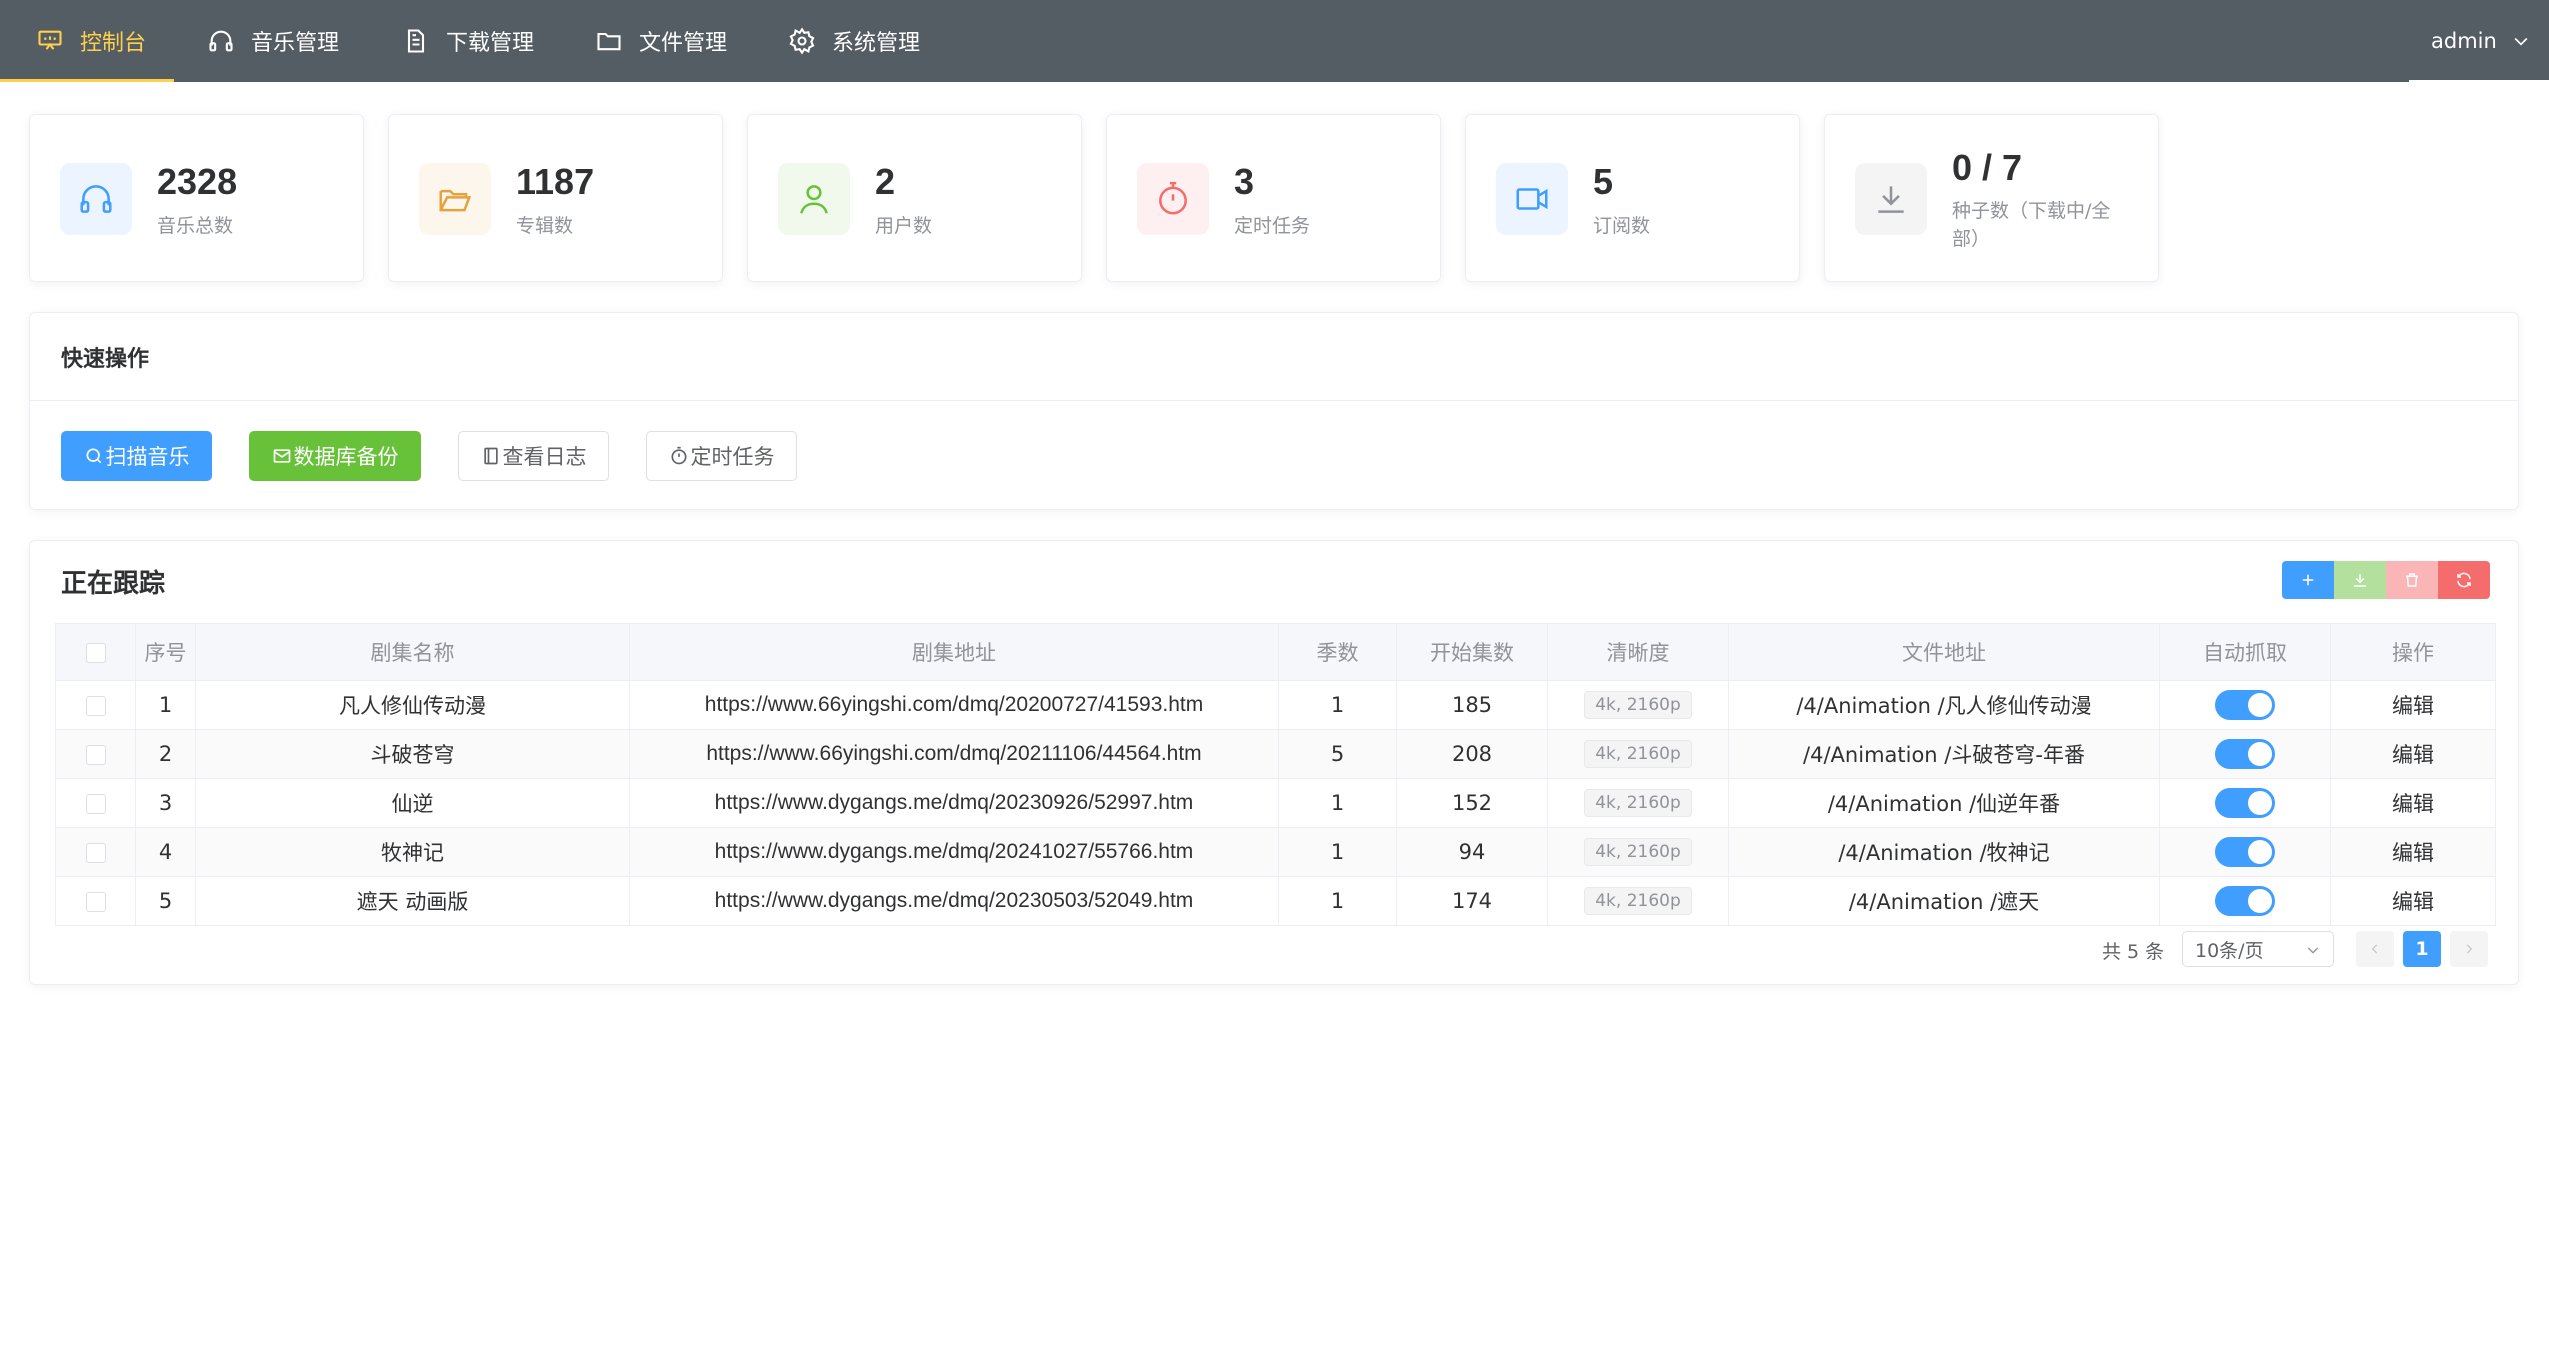 This screenshot has width=2549, height=1351. What do you see at coordinates (412, 652) in the screenshot?
I see `column-header: 剧集名称` at bounding box center [412, 652].